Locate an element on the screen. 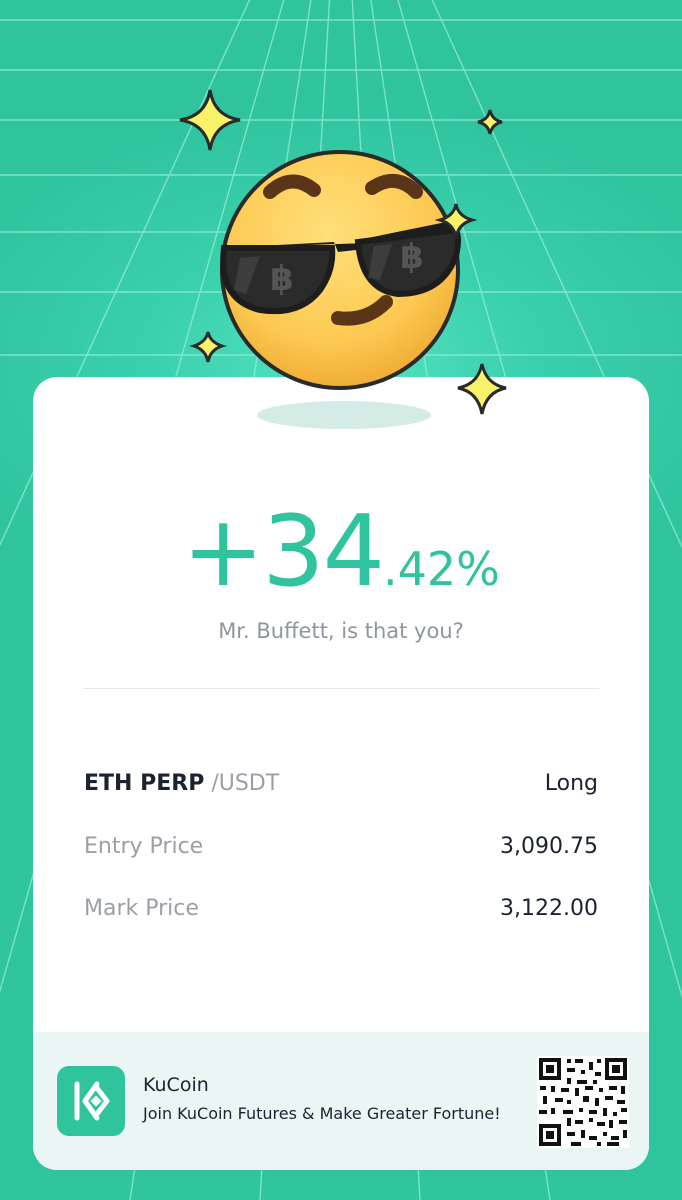 This screenshot has width=682, height=1200. entry-price-label: Entry Price is located at coordinates (144, 846).